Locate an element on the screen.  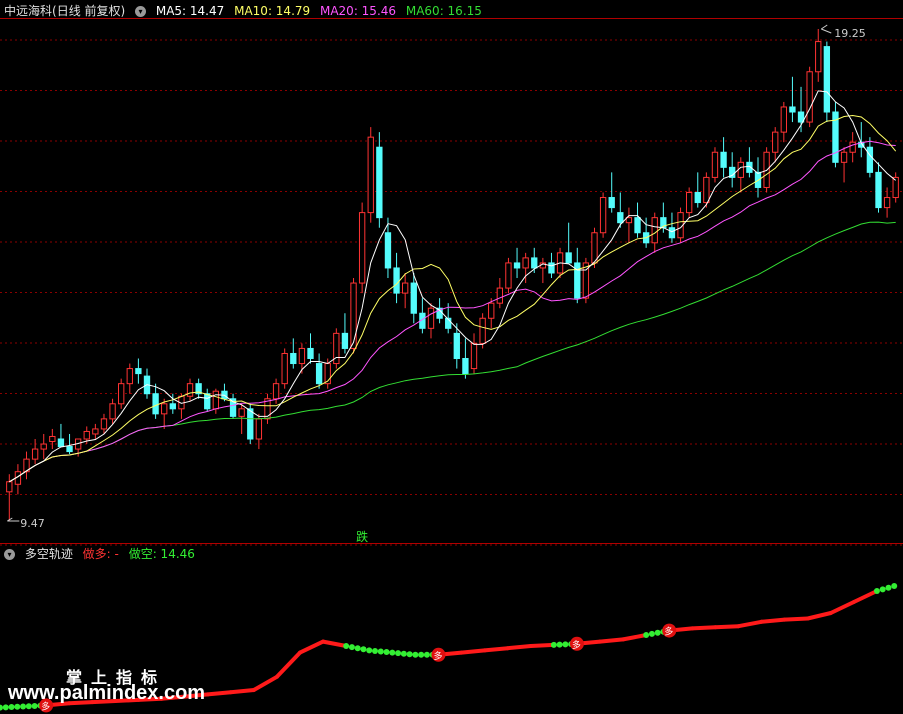
ma20-label: MA20: 15.46 is located at coordinates (358, 11).